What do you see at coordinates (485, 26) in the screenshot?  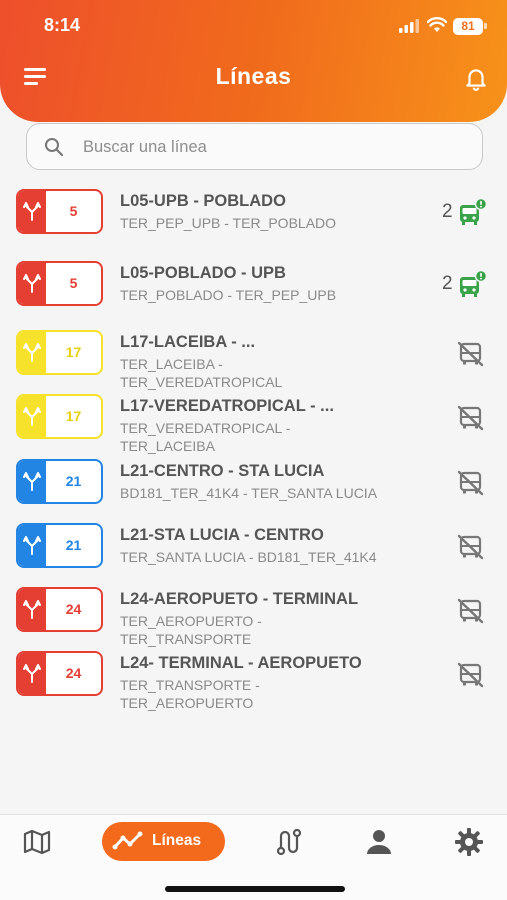 I see `battery-tip` at bounding box center [485, 26].